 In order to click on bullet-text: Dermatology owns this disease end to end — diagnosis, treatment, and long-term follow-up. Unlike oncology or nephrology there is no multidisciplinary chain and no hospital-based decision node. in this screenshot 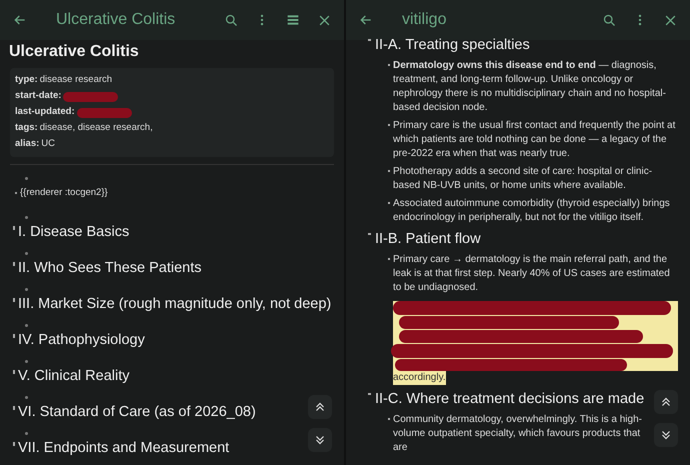, I will do `click(530, 87)`.